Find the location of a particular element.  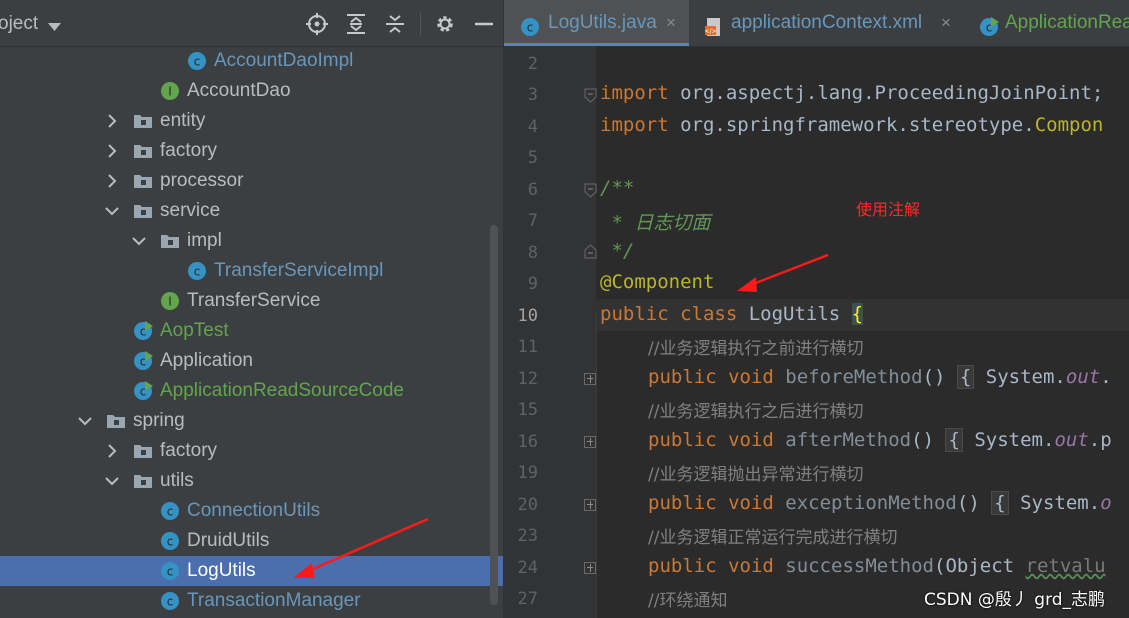

tree-item-transferservice: I TransferService is located at coordinates (245, 301).